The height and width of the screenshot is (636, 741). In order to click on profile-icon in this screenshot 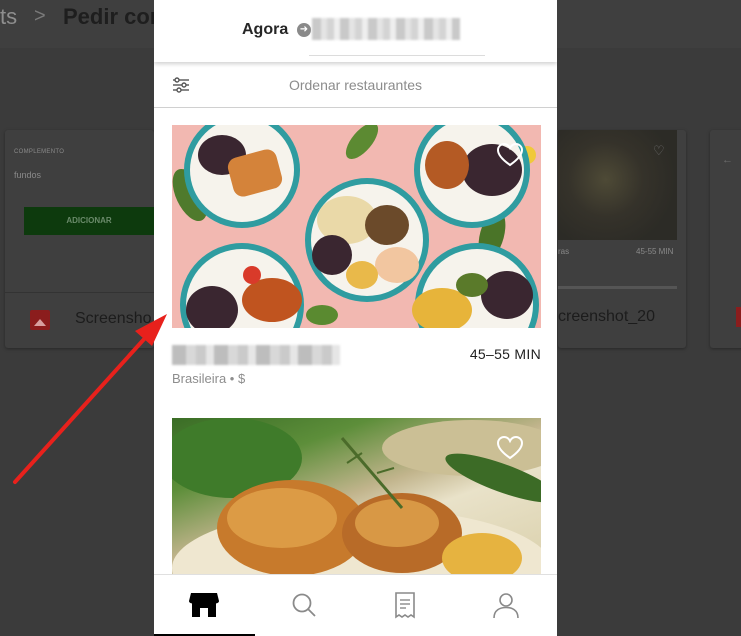, I will do `click(506, 606)`.